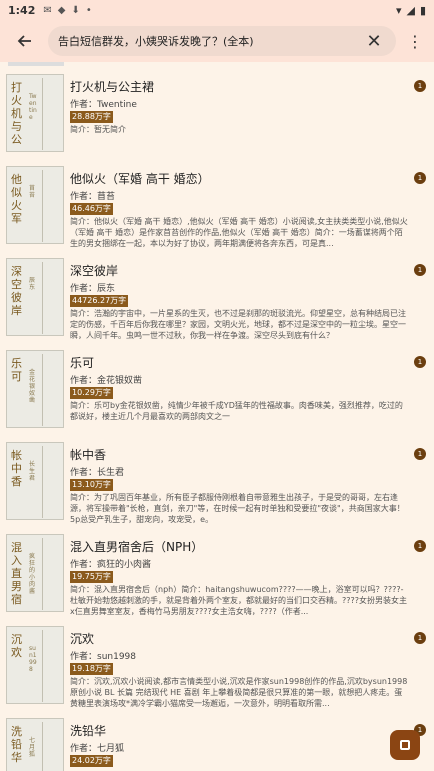 The image size is (434, 771). I want to click on cover-title: 乐可, so click(16, 370).